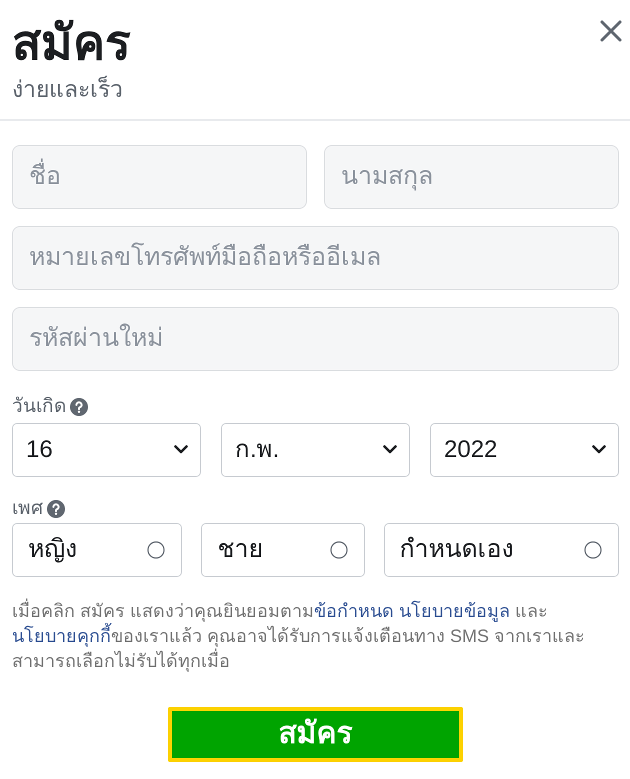 This screenshot has width=630, height=779. Describe the element at coordinates (106, 449) in the screenshot. I see `day-select: 16` at that location.